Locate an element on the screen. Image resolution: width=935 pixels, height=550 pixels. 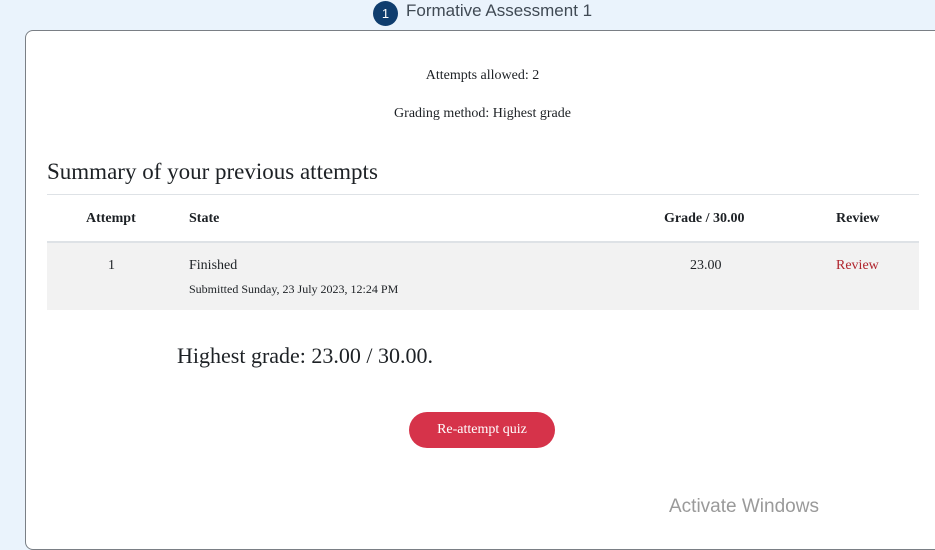
attempt-state: Finished is located at coordinates (213, 265).